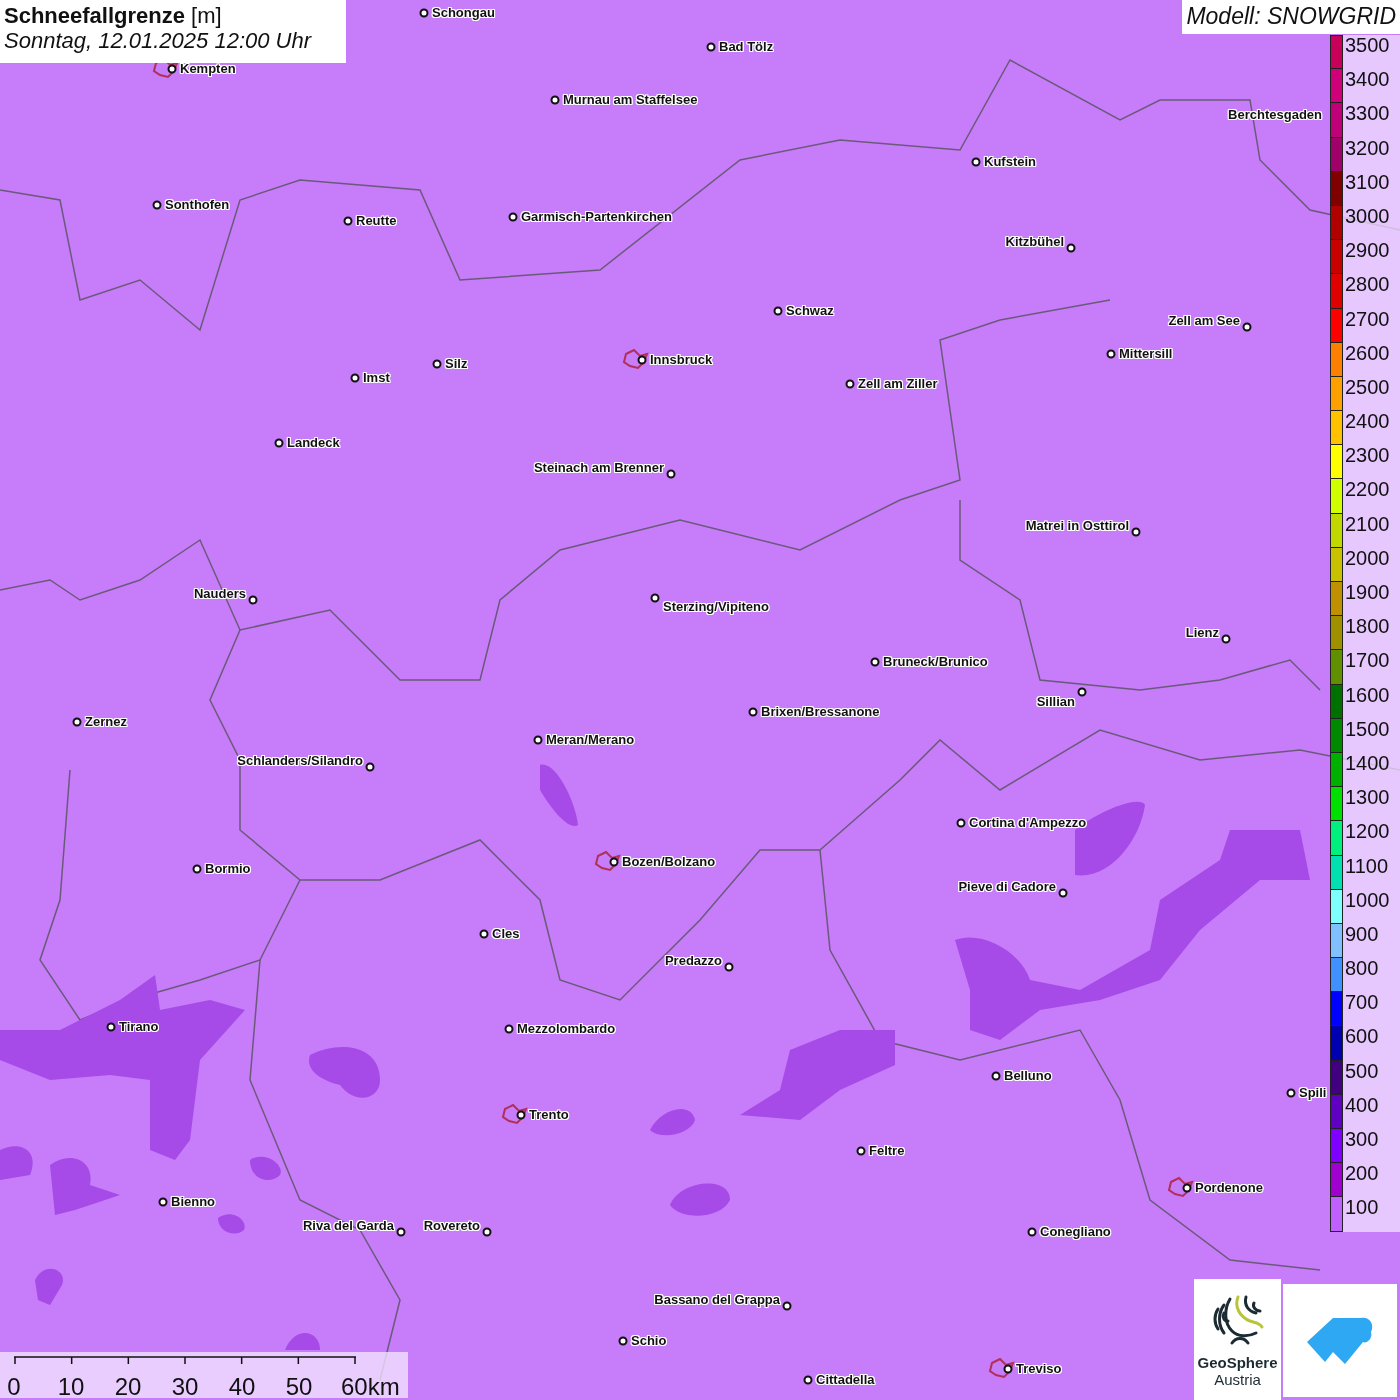  I want to click on legend-label: 2900, so click(1367, 250).